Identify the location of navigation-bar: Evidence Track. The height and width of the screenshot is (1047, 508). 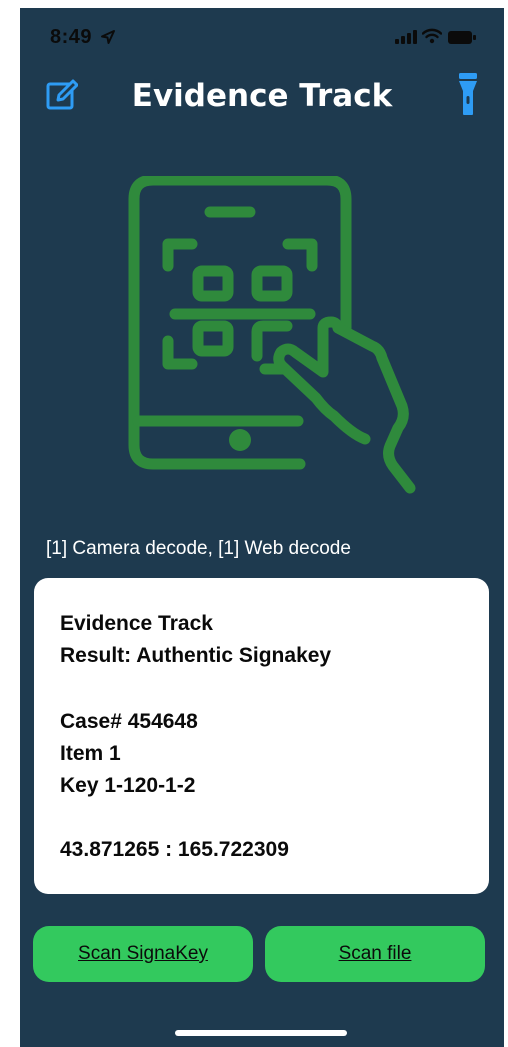
(262, 98).